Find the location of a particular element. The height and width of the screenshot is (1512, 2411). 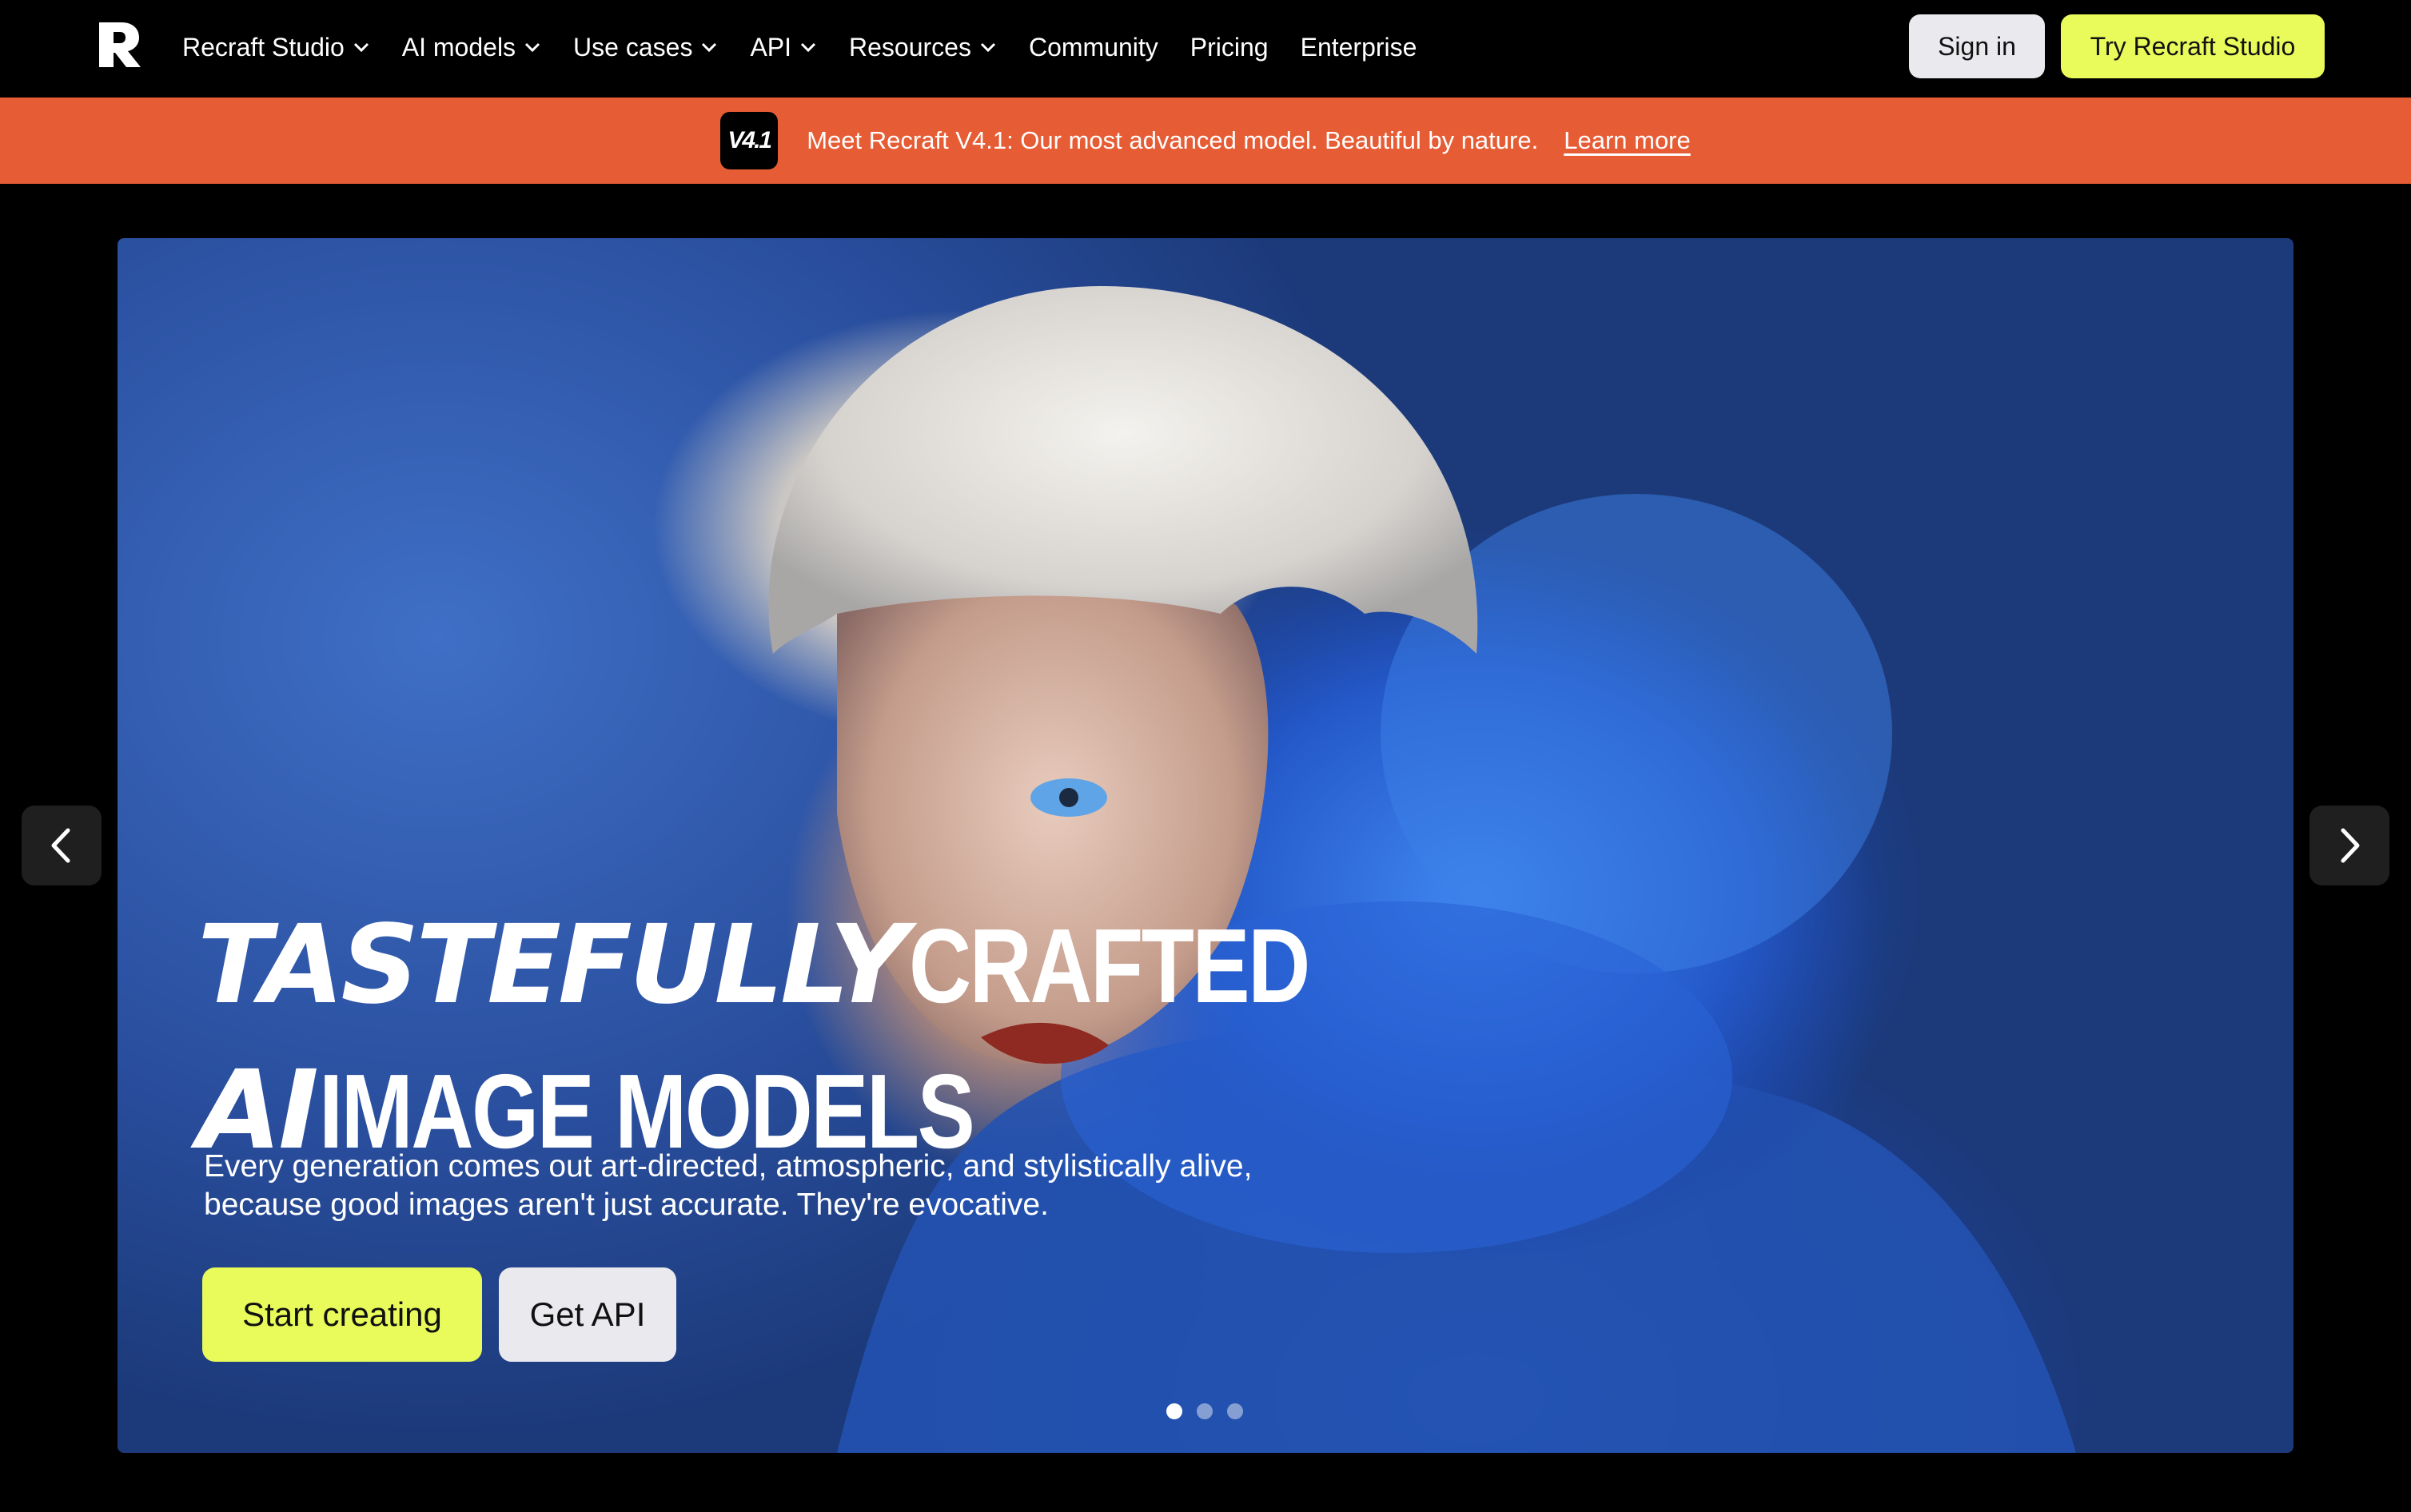

start-creating-button: Start creating is located at coordinates (342, 1314).